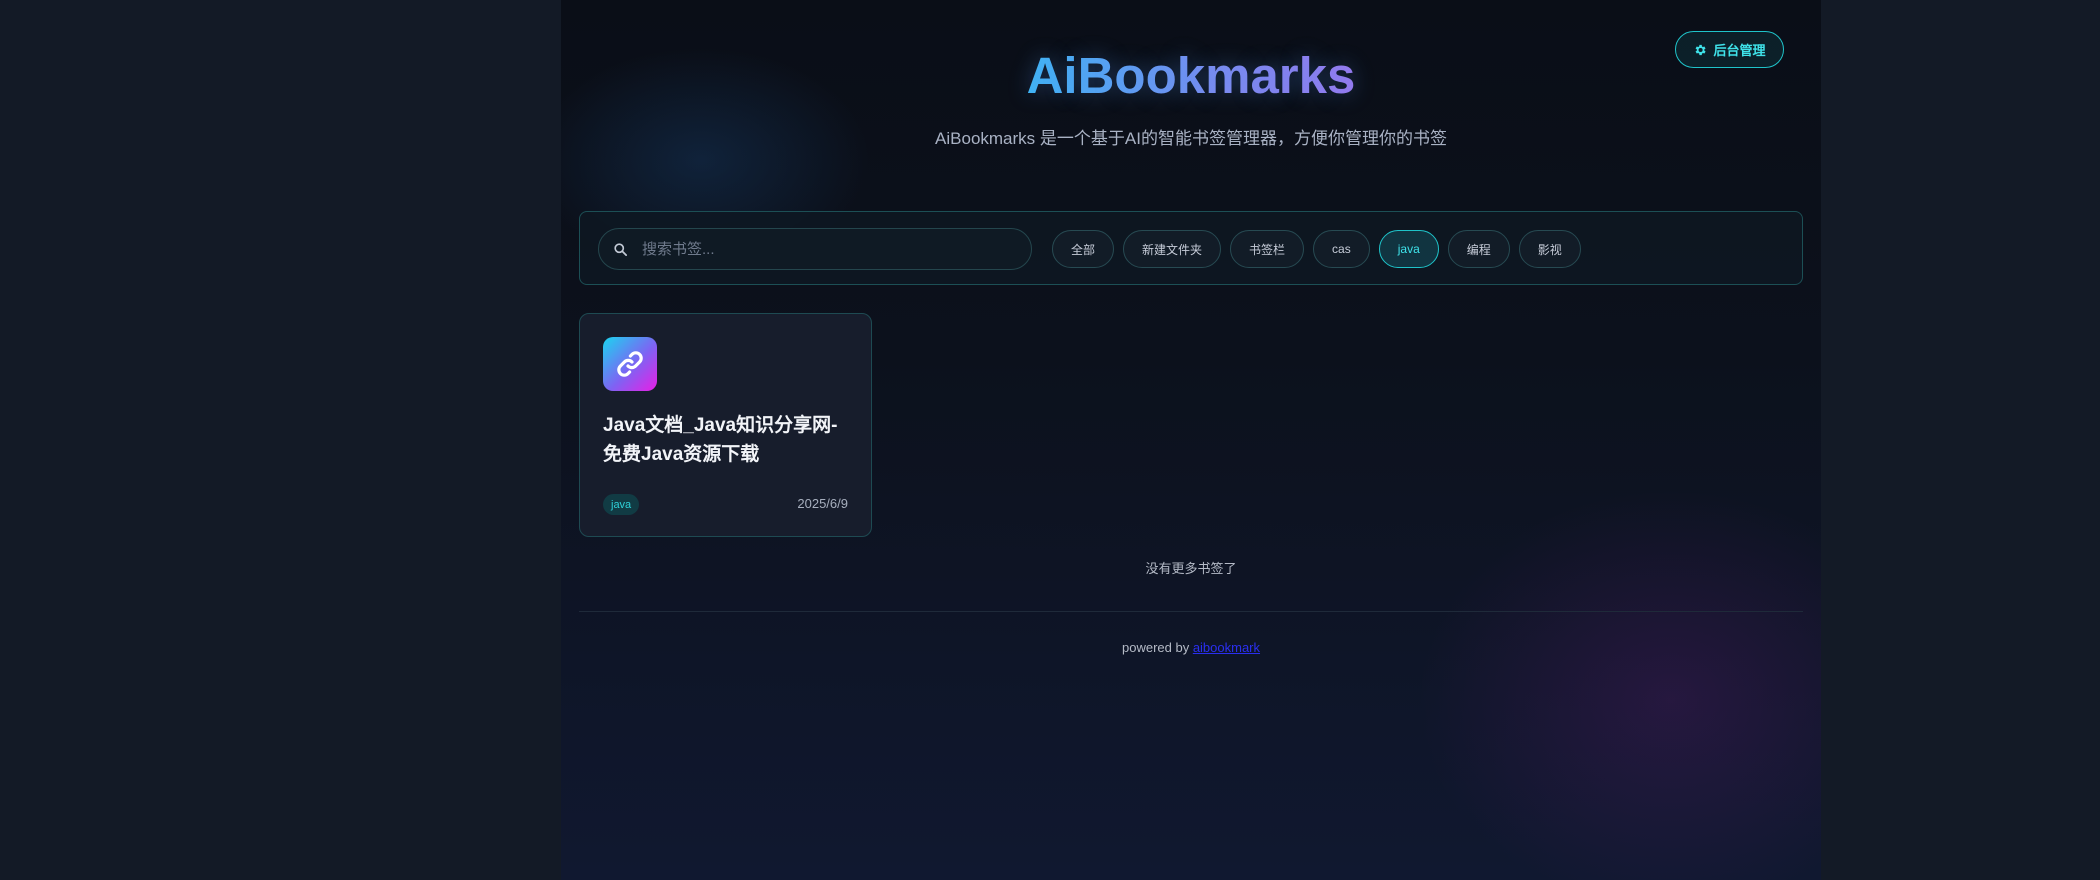  What do you see at coordinates (1341, 249) in the screenshot?
I see `category-chip-cas: cas` at bounding box center [1341, 249].